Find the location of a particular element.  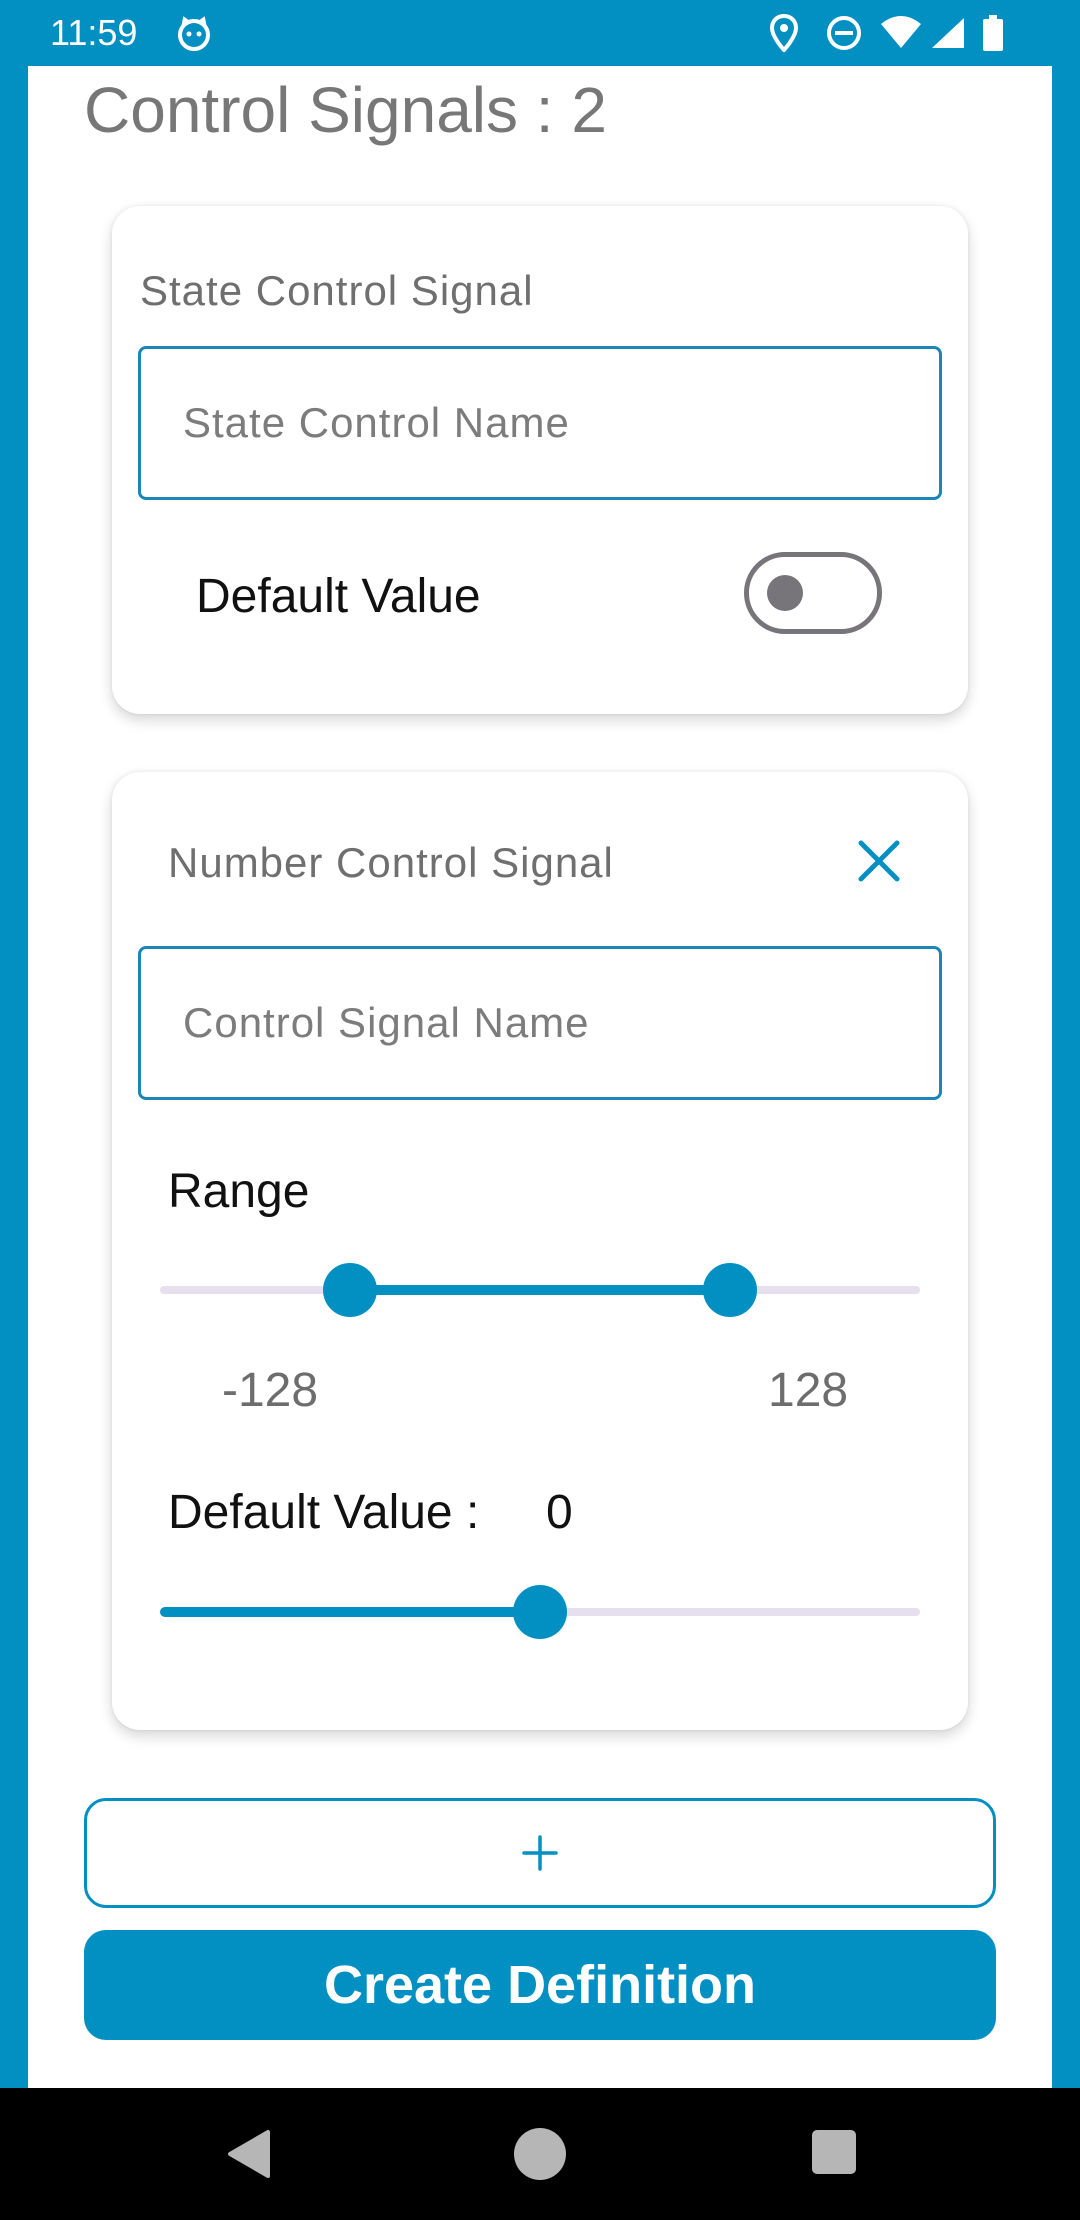

home-icon is located at coordinates (540, 2154).